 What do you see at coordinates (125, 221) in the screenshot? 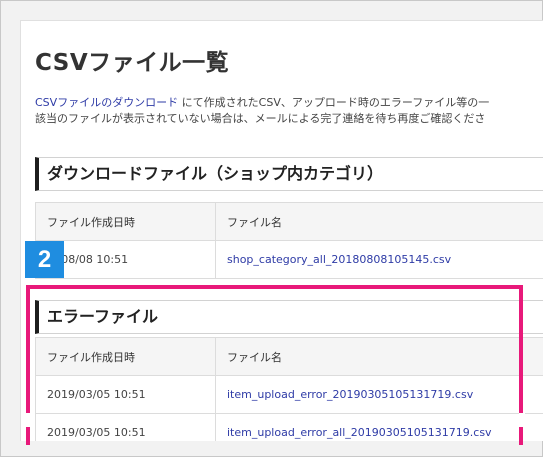
I see `column-header-date: ファイル作成日時` at bounding box center [125, 221].